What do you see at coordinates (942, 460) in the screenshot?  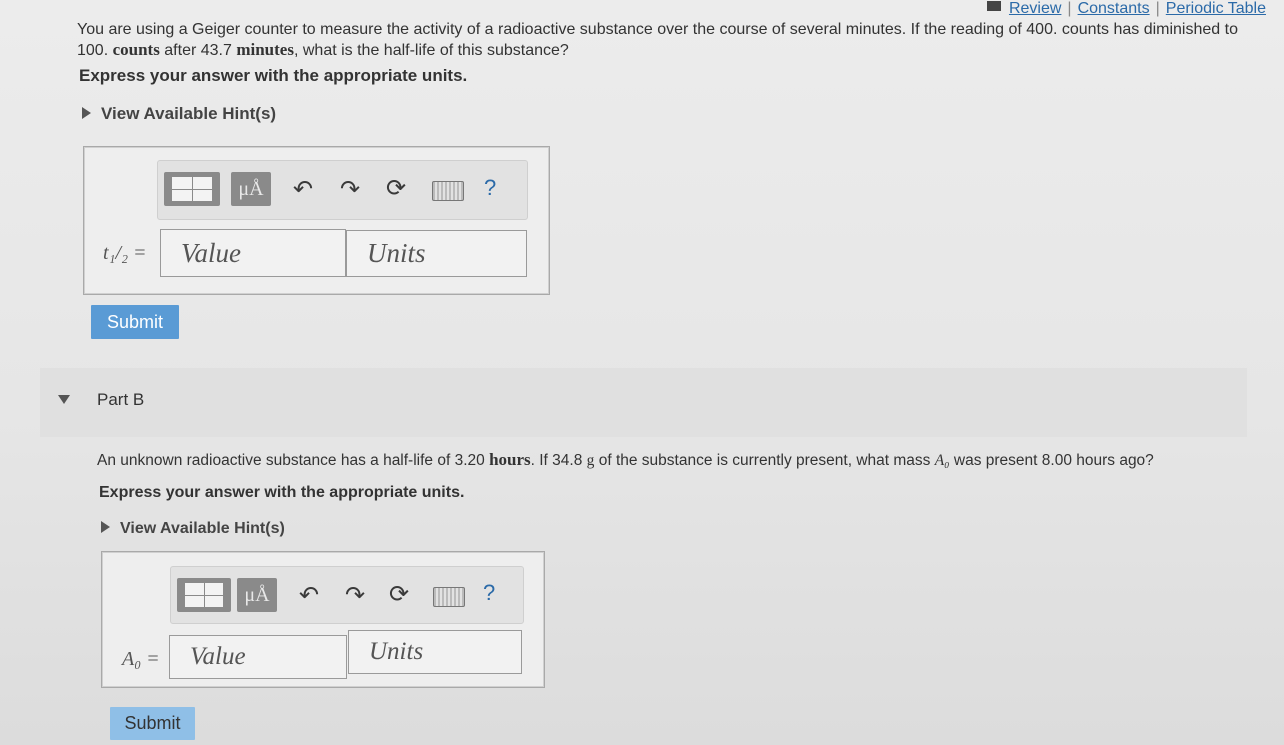 I see `variable-a0: A₀` at bounding box center [942, 460].